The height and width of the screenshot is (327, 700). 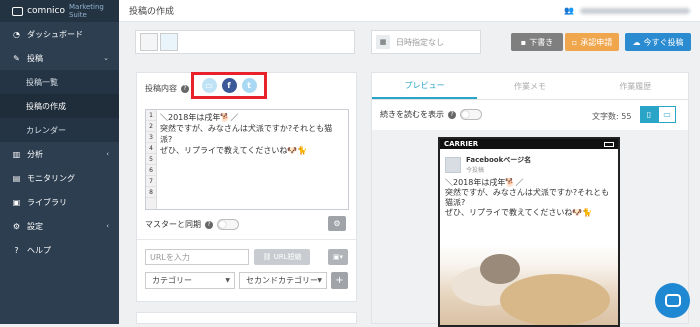 I want to click on settings-button: ⚙, so click(x=337, y=223).